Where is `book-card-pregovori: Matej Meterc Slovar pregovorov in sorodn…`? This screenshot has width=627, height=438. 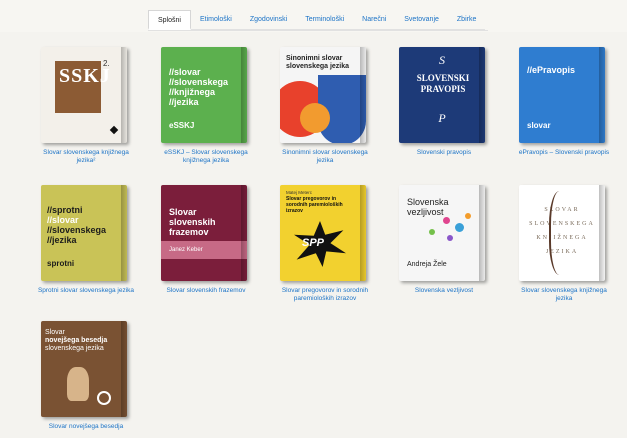 book-card-pregovori: Matej Meterc Slovar pregovorov in sorodn… is located at coordinates (325, 243).